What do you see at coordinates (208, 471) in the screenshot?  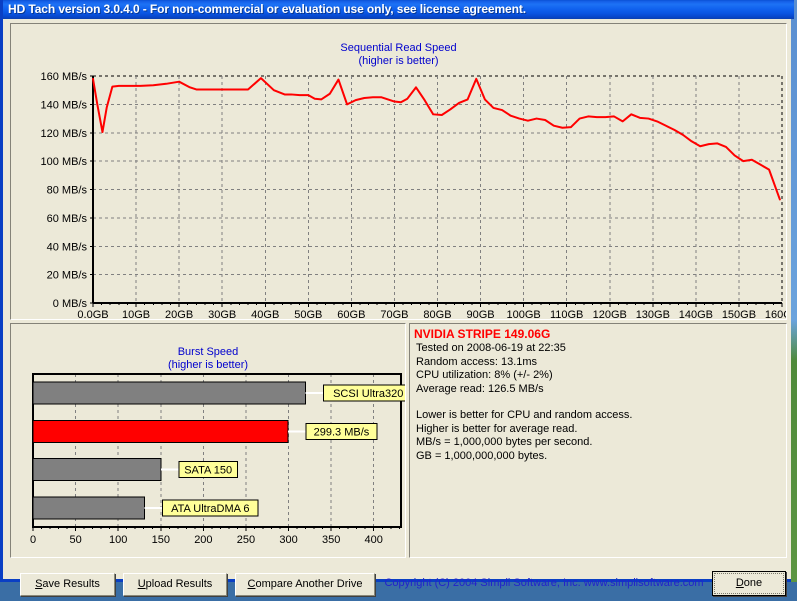 I see `burst-speed-callout-label: SATA 150` at bounding box center [208, 471].